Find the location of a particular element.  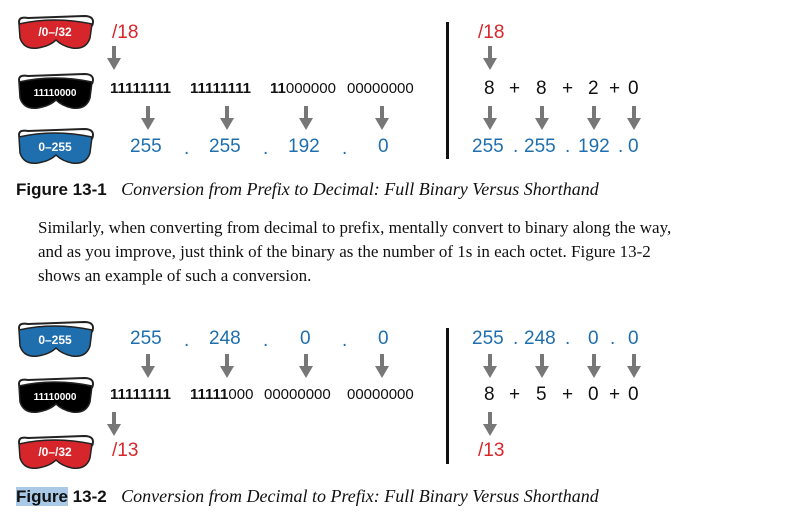

binary-octet-3: 11000000 is located at coordinates (303, 88).